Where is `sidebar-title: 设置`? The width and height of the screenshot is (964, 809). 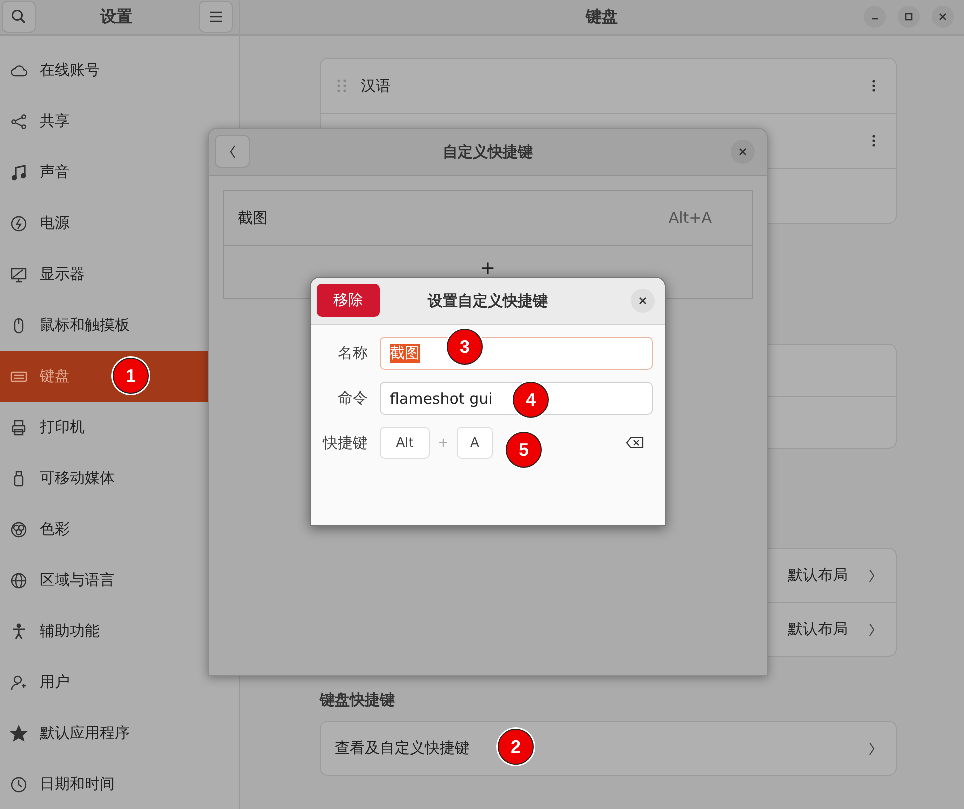
sidebar-title: 设置 is located at coordinates (116, 17).